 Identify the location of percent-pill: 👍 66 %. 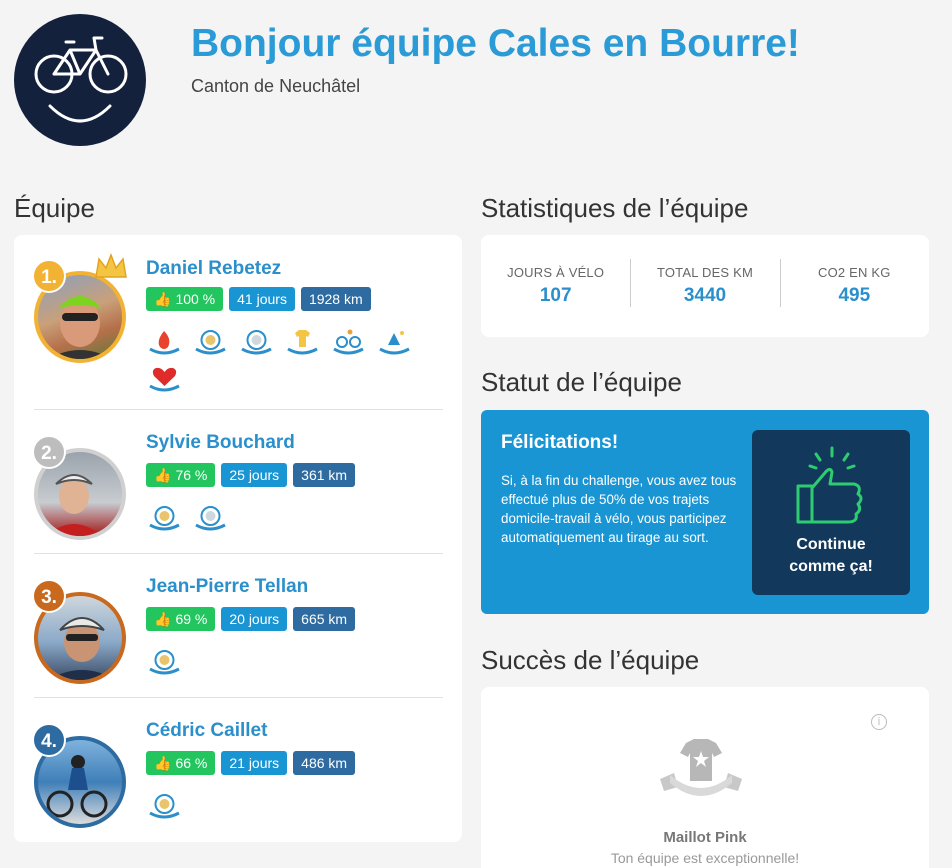
(181, 763).